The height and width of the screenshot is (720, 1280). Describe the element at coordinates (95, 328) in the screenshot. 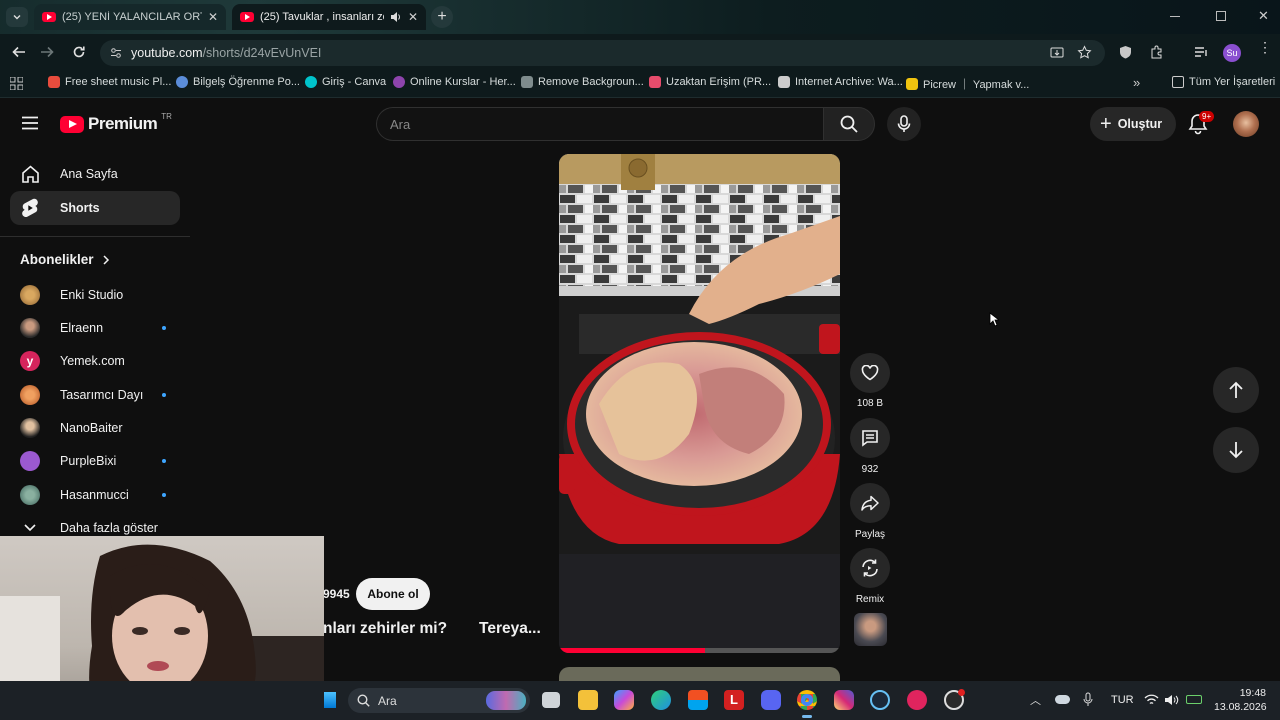

I see `subscription-item: Elraenn` at that location.